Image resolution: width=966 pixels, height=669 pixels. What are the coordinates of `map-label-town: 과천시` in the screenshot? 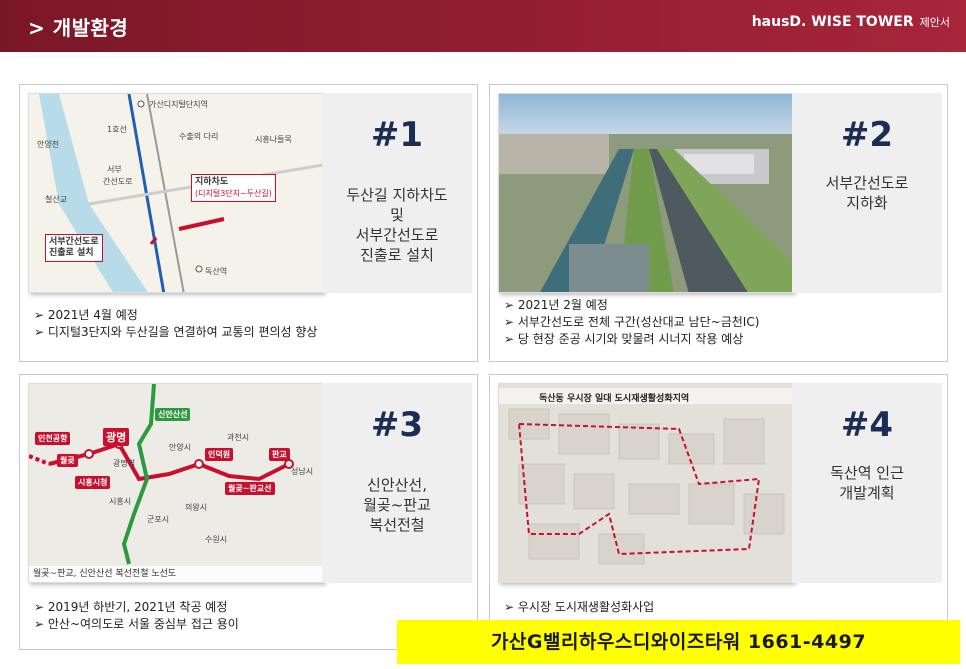 It's located at (238, 437).